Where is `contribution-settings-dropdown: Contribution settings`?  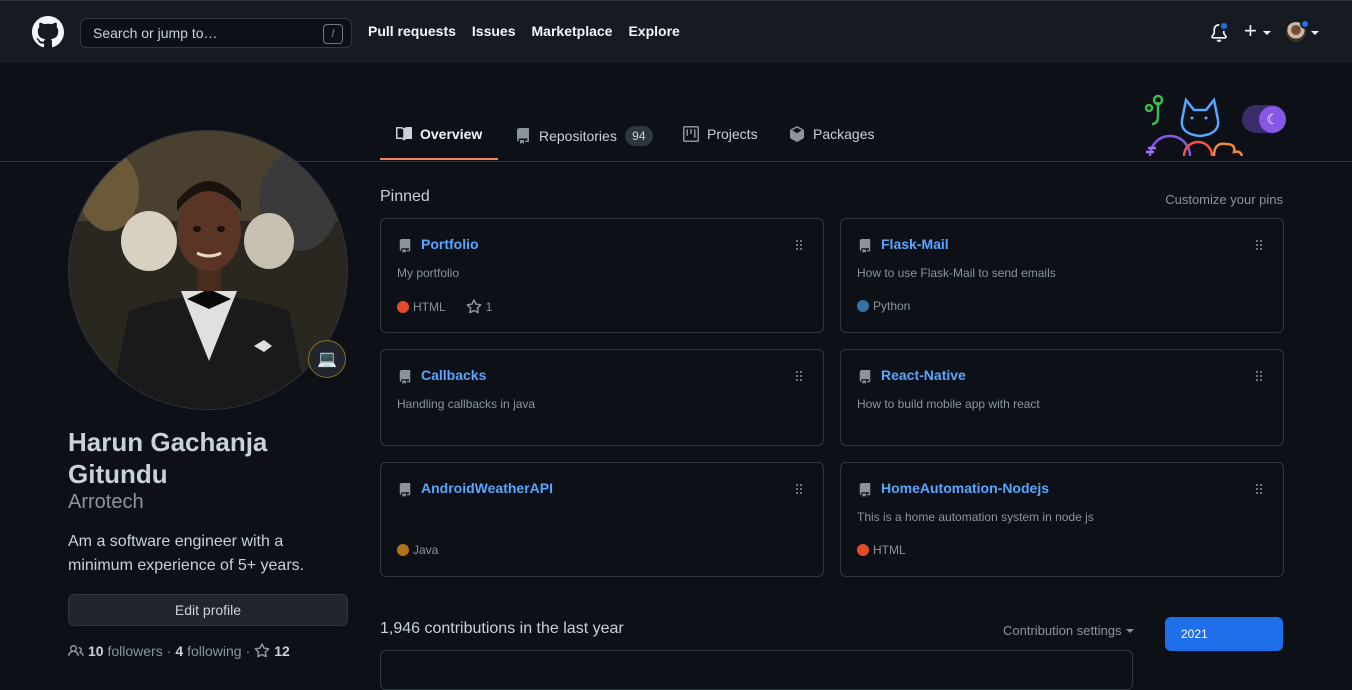
contribution-settings-dropdown: Contribution settings is located at coordinates (1068, 630).